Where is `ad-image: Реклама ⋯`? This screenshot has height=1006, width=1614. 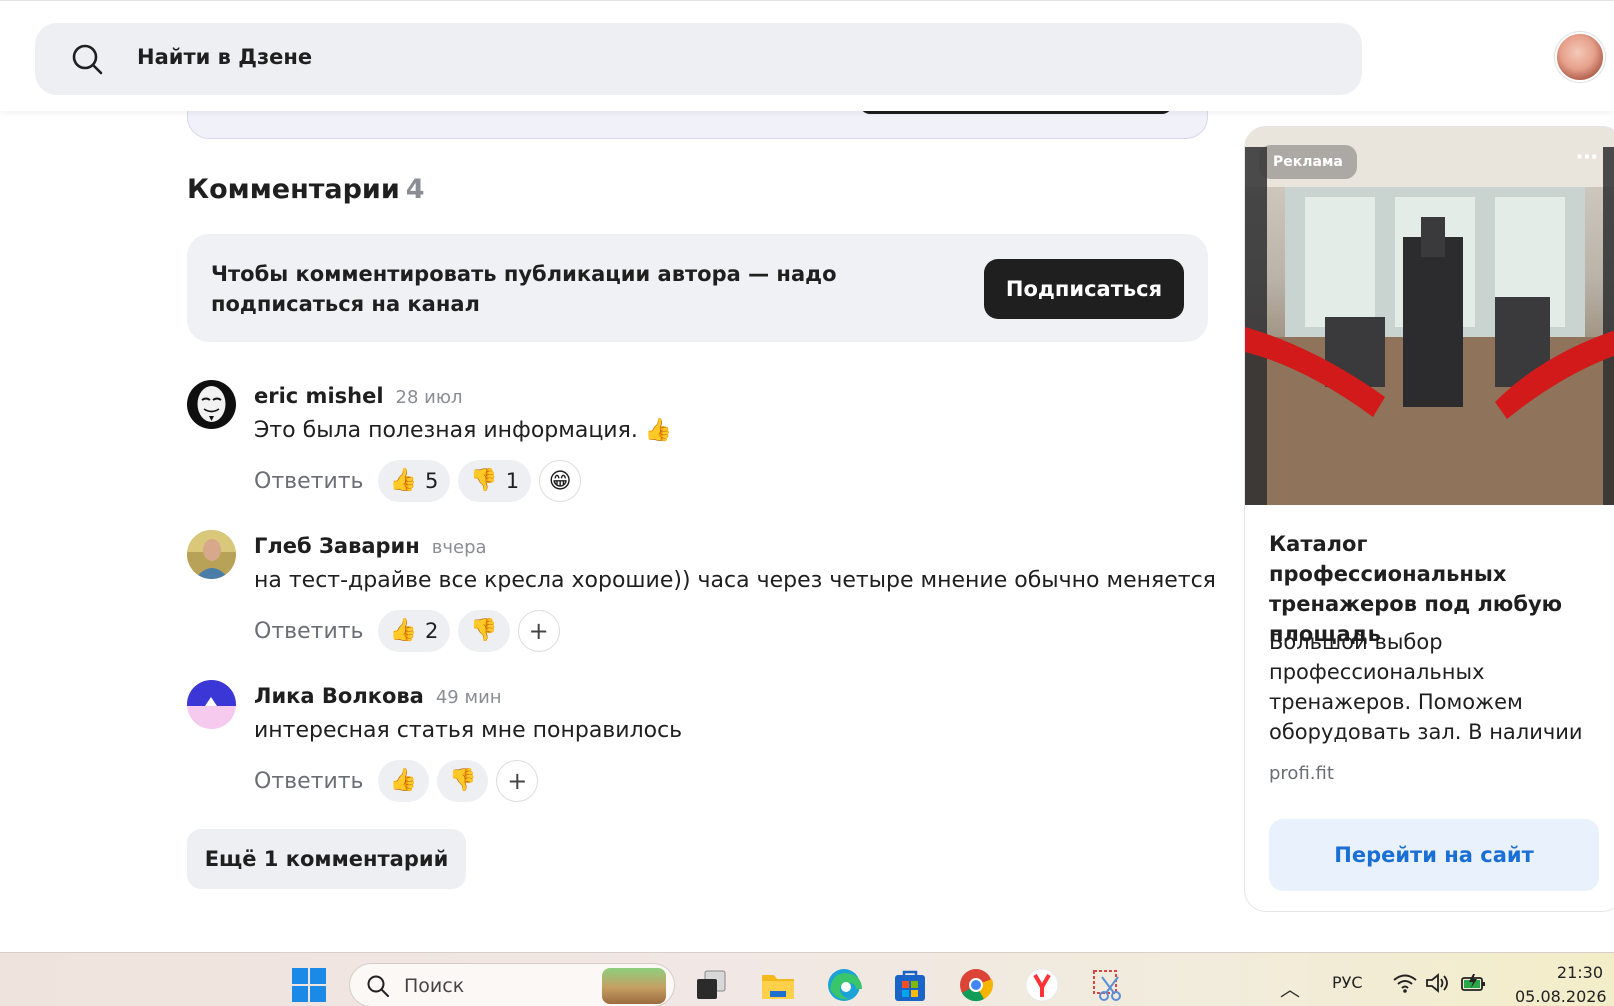
ad-image: Реклама ⋯ is located at coordinates (1429, 316).